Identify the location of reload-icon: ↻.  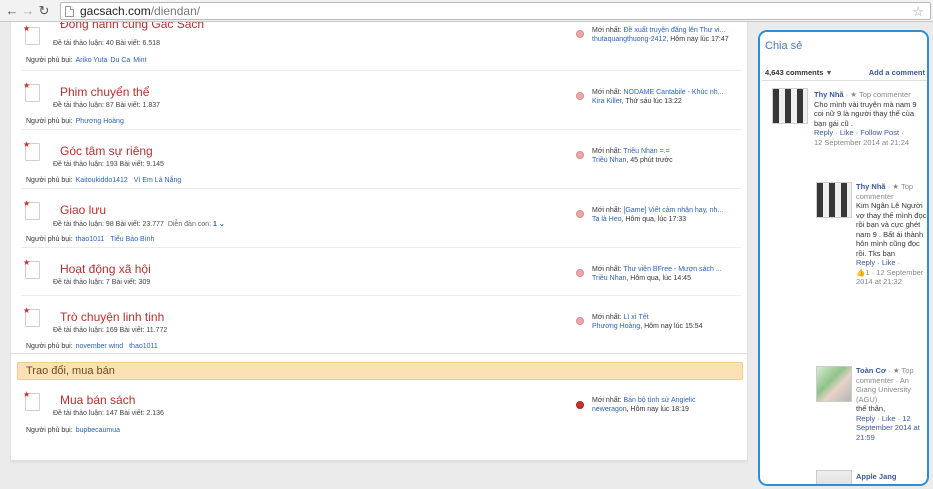
(44, 10).